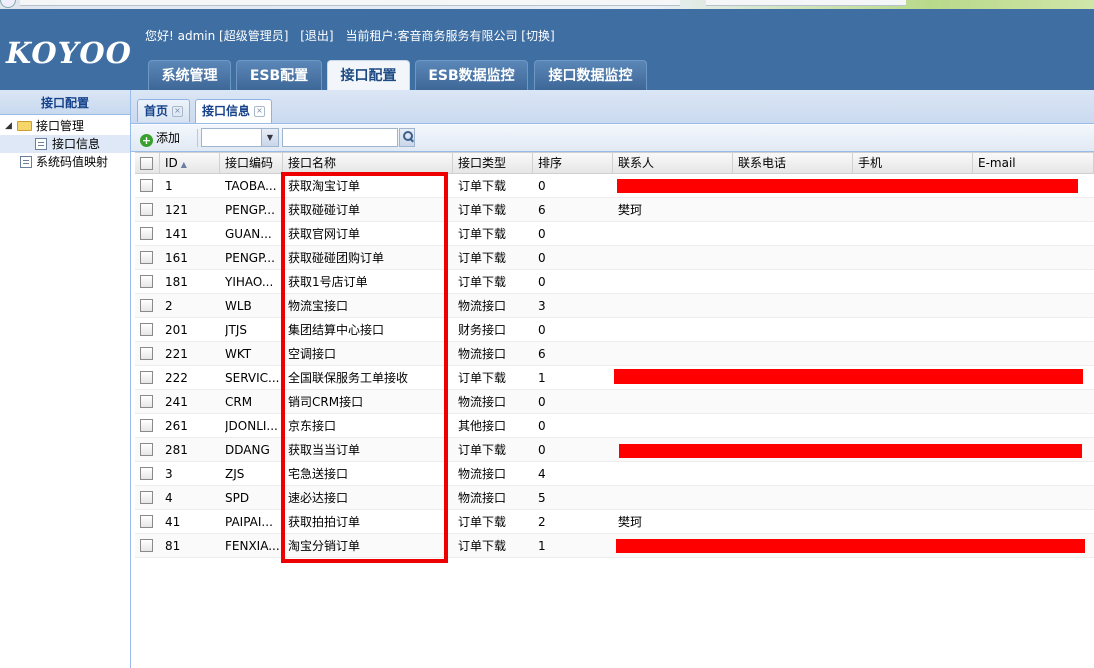 The image size is (1094, 668). Describe the element at coordinates (8, 126) in the screenshot. I see `expand-arrow-icon: ◢` at that location.